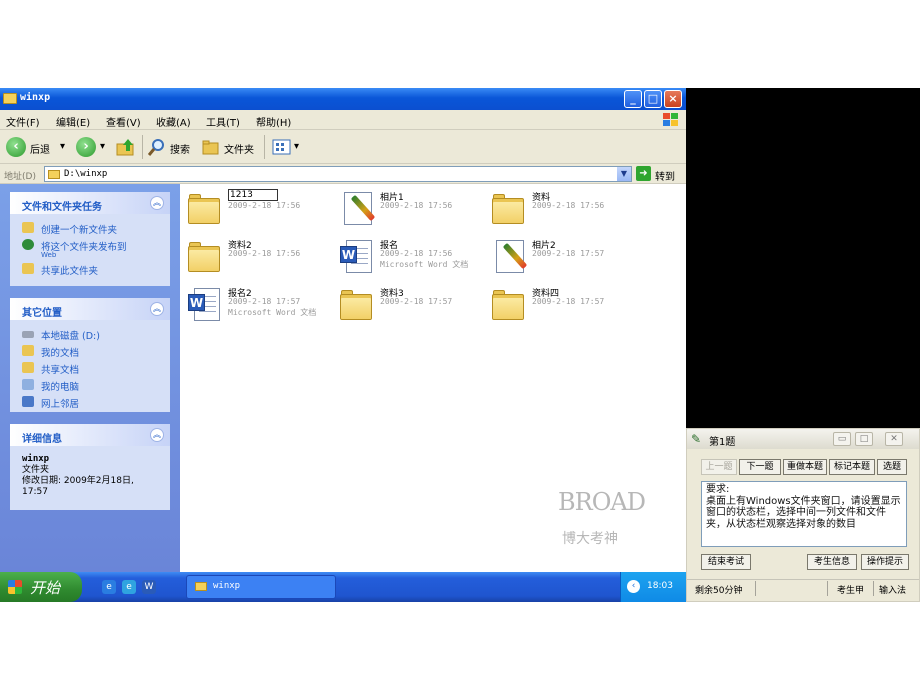 This screenshot has height=690, width=920. Describe the element at coordinates (102, 146) in the screenshot. I see `forward-dropdown-icon: ▾` at that location.